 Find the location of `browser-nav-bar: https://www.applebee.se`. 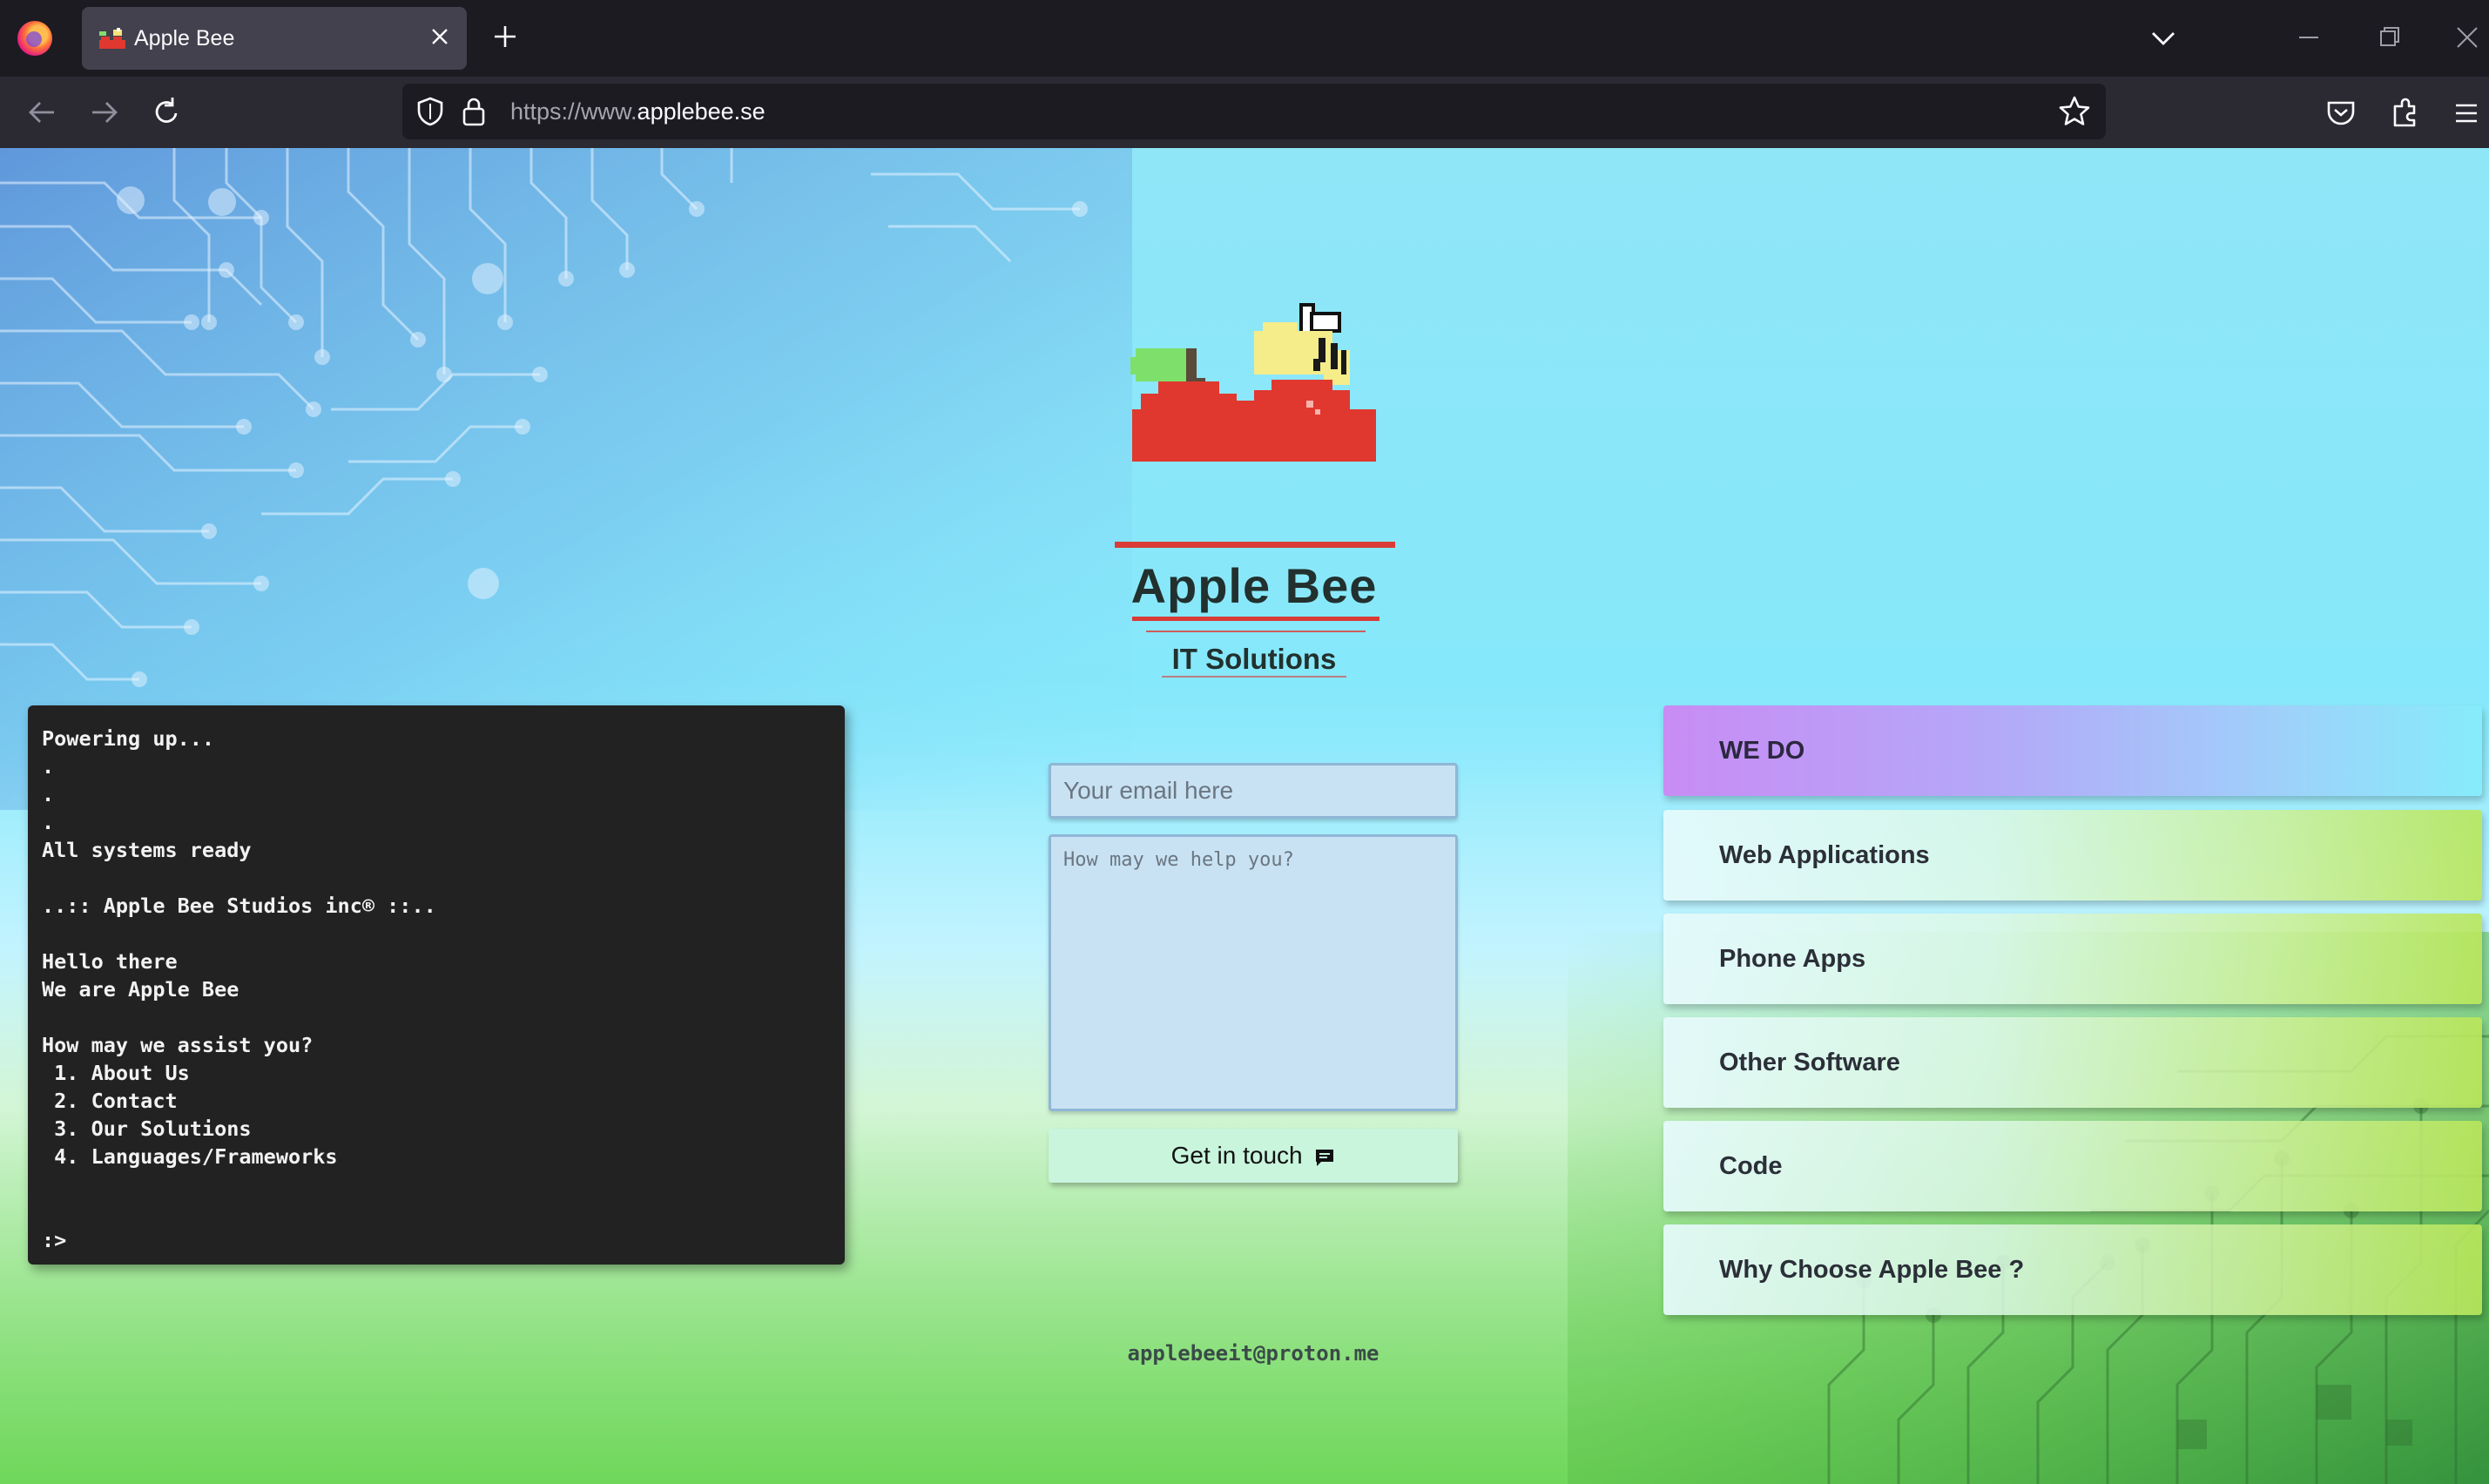

browser-nav-bar: https://www.applebee.se is located at coordinates (1244, 112).